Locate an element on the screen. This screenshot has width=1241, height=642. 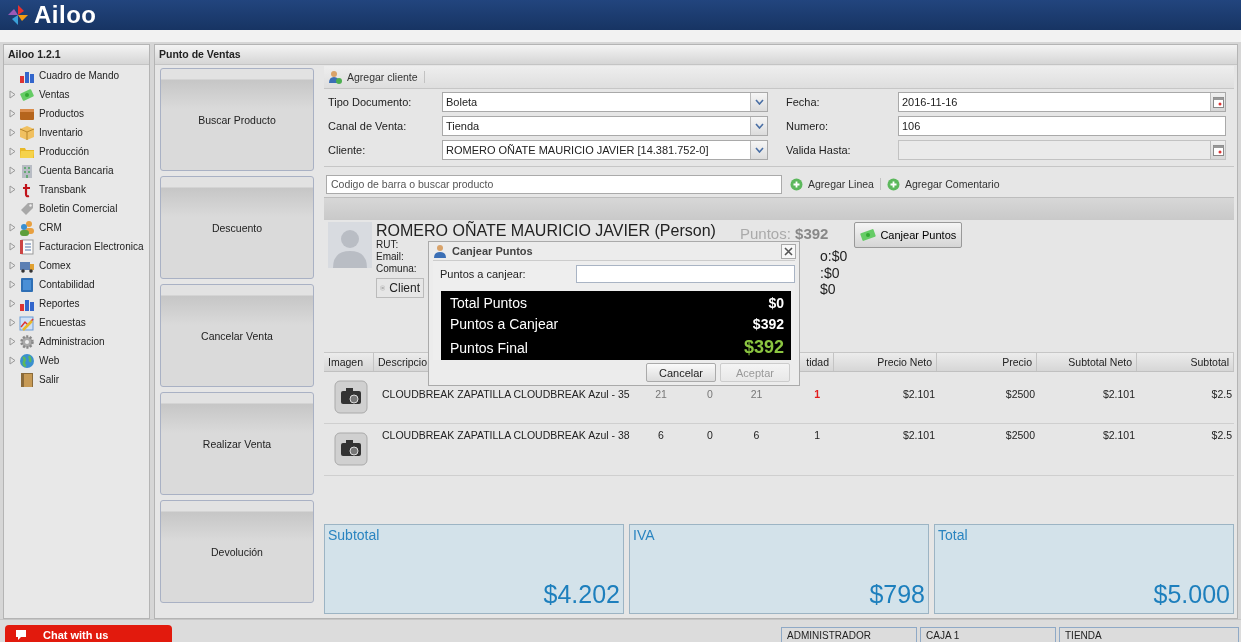
sidebar-item: Web is located at coordinates (76, 360).